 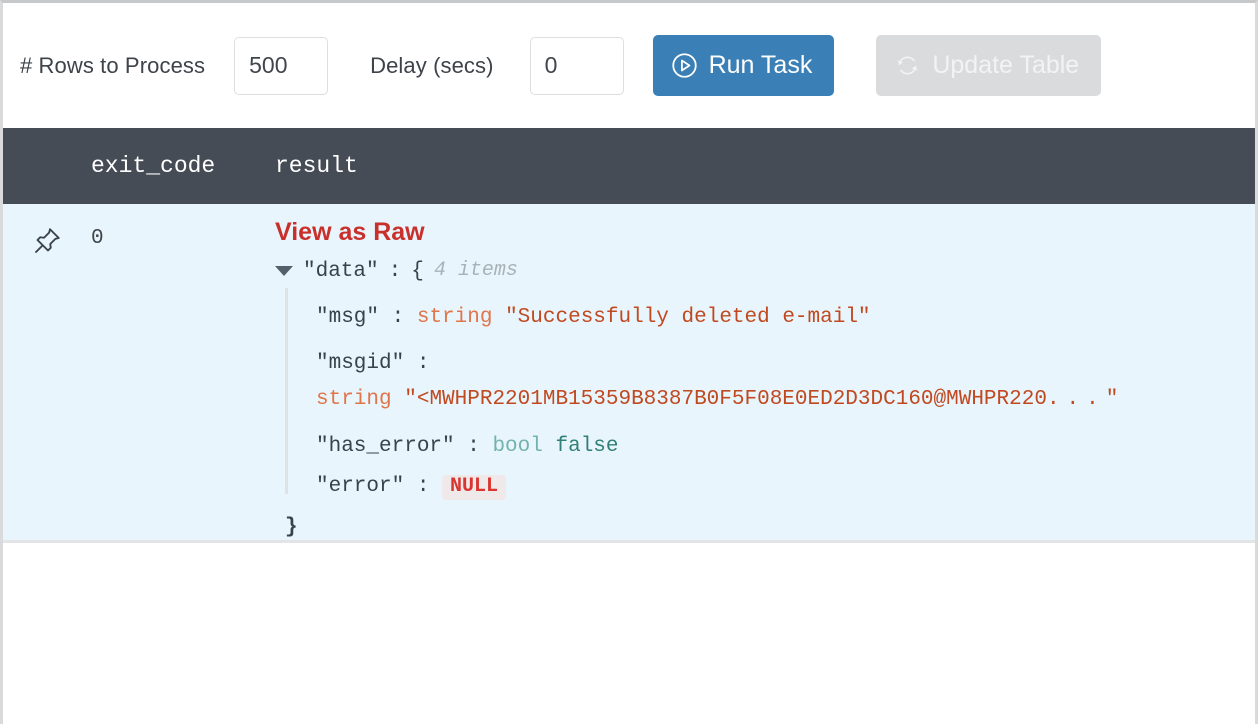 I want to click on json-root-key: "data", so click(x=341, y=271).